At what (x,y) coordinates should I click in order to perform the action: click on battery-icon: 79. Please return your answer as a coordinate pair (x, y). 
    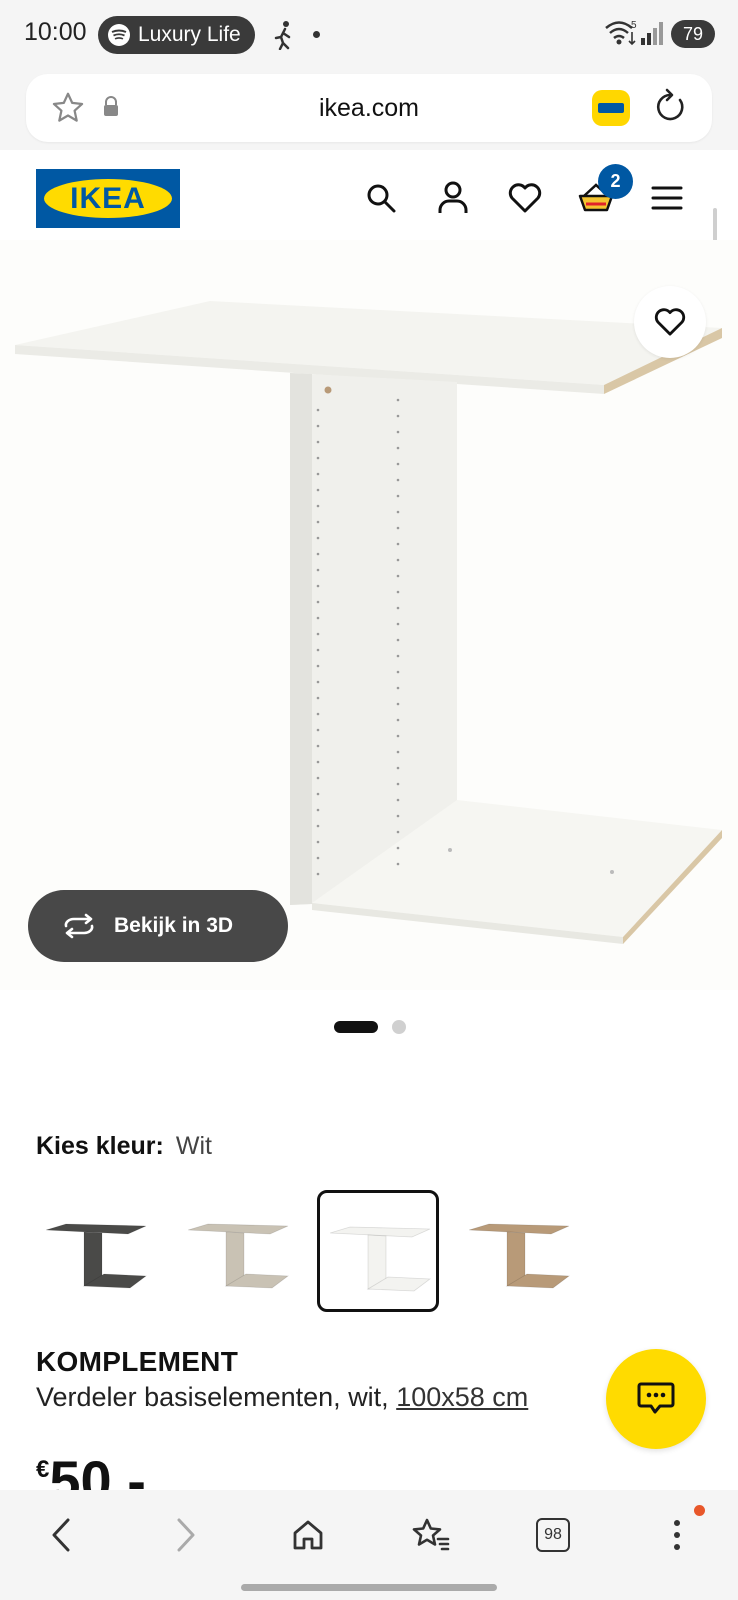
    Looking at the image, I should click on (693, 34).